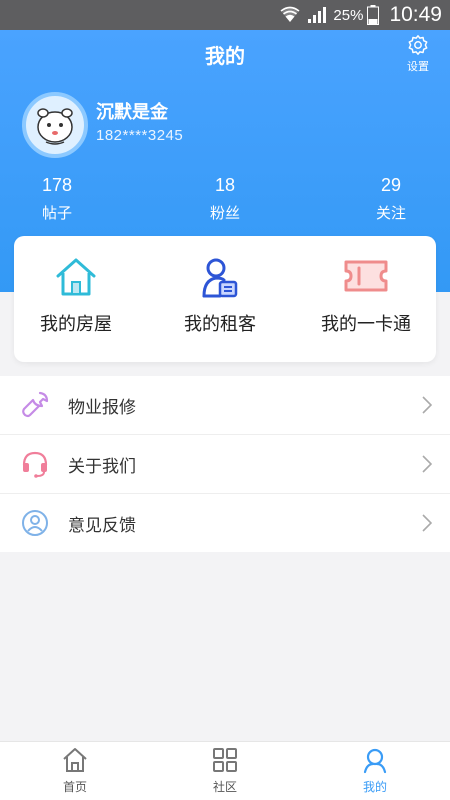  Describe the element at coordinates (57, 185) in the screenshot. I see `stat-value: 178` at that location.